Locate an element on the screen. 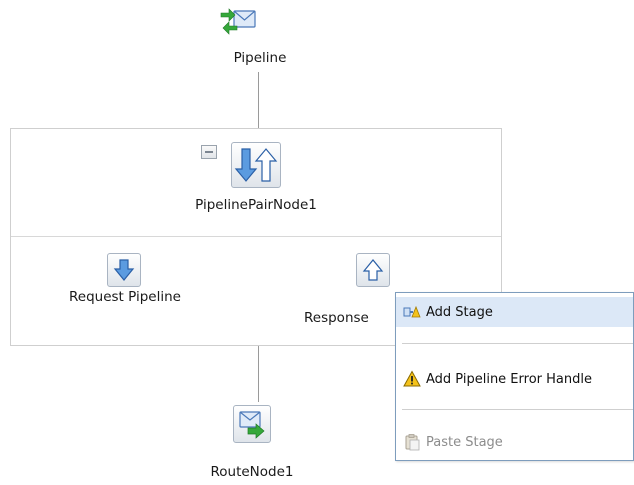 Image resolution: width=634 pixels, height=485 pixels. collapse-icon is located at coordinates (209, 152).